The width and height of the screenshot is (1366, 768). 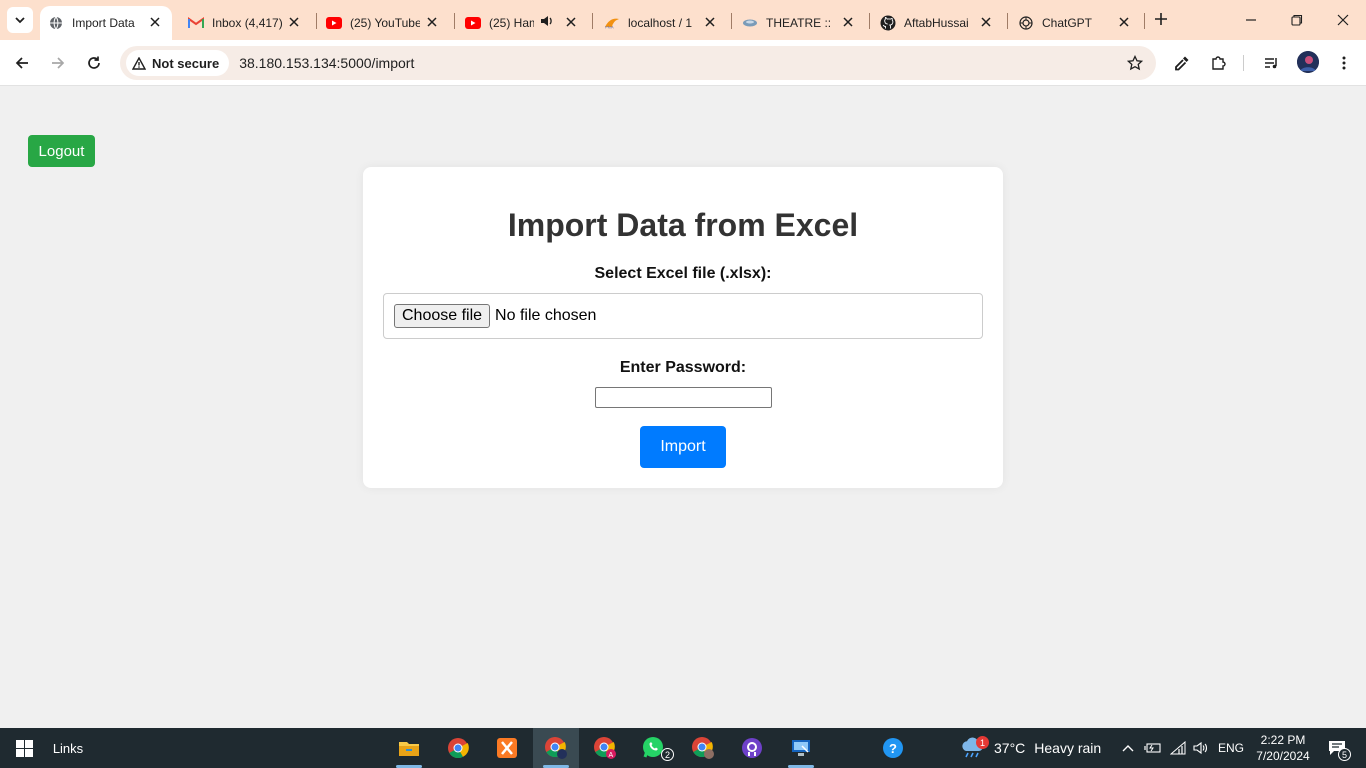 I want to click on browser-toolbar: Not secure 38.180.153.134:5000/import, so click(x=683, y=63).